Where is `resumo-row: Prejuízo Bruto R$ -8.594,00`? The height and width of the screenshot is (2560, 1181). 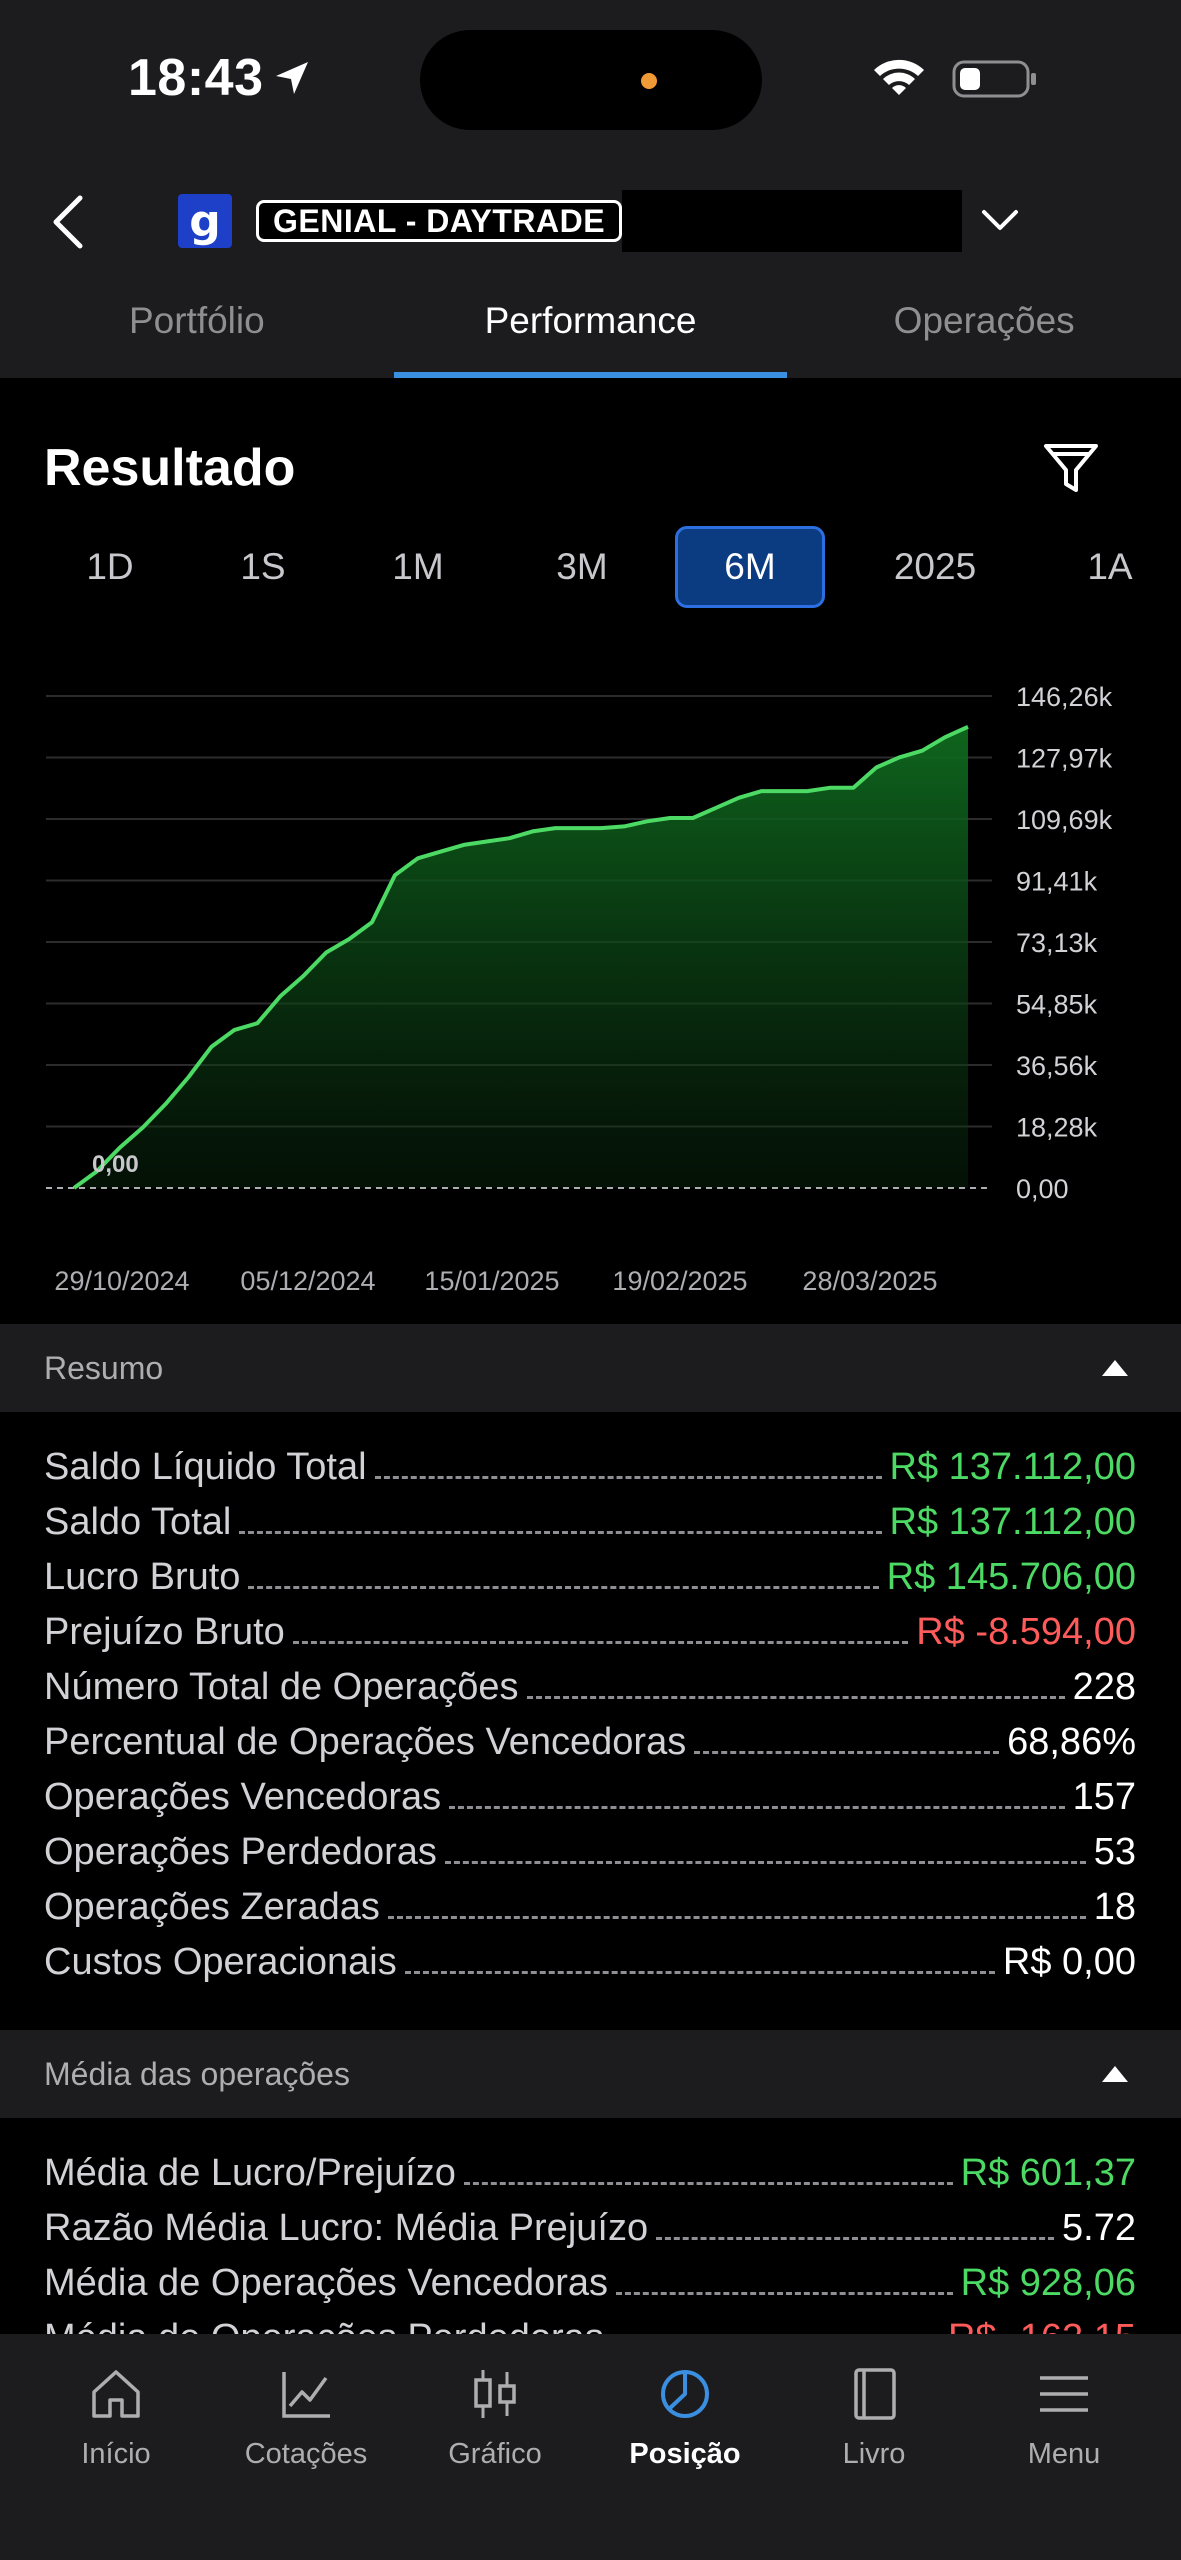 resumo-row: Prejuízo Bruto R$ -8.594,00 is located at coordinates (590, 1638).